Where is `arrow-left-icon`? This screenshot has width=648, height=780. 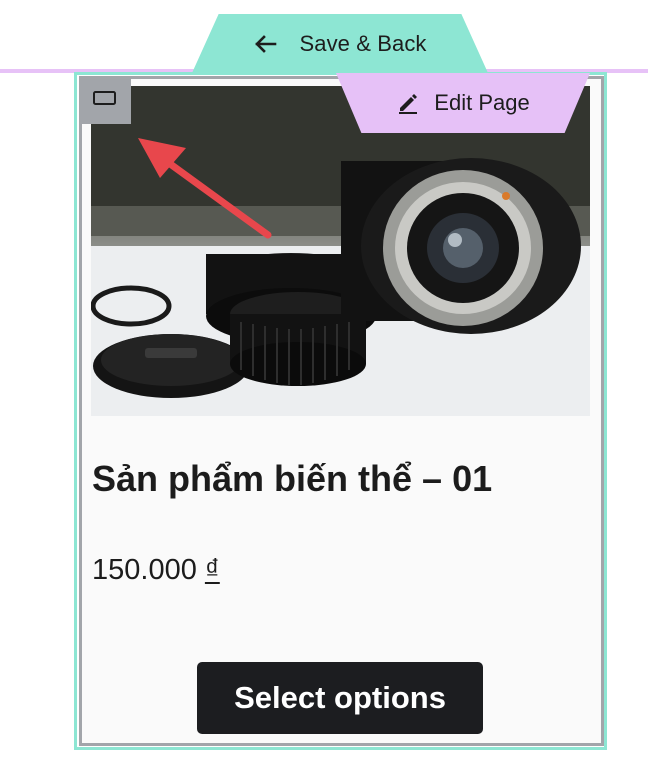
arrow-left-icon is located at coordinates (265, 44).